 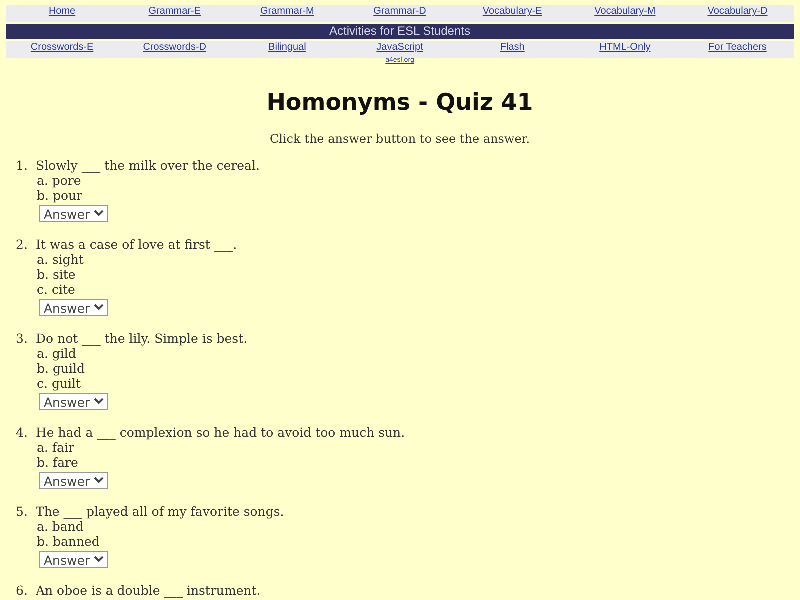 I want to click on answer-option: a. sight, so click(x=400, y=259).